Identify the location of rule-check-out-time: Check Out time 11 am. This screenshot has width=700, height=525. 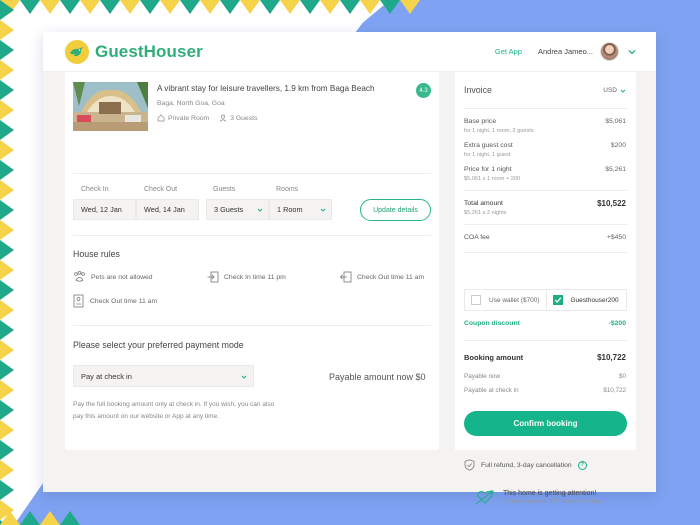
(115, 301).